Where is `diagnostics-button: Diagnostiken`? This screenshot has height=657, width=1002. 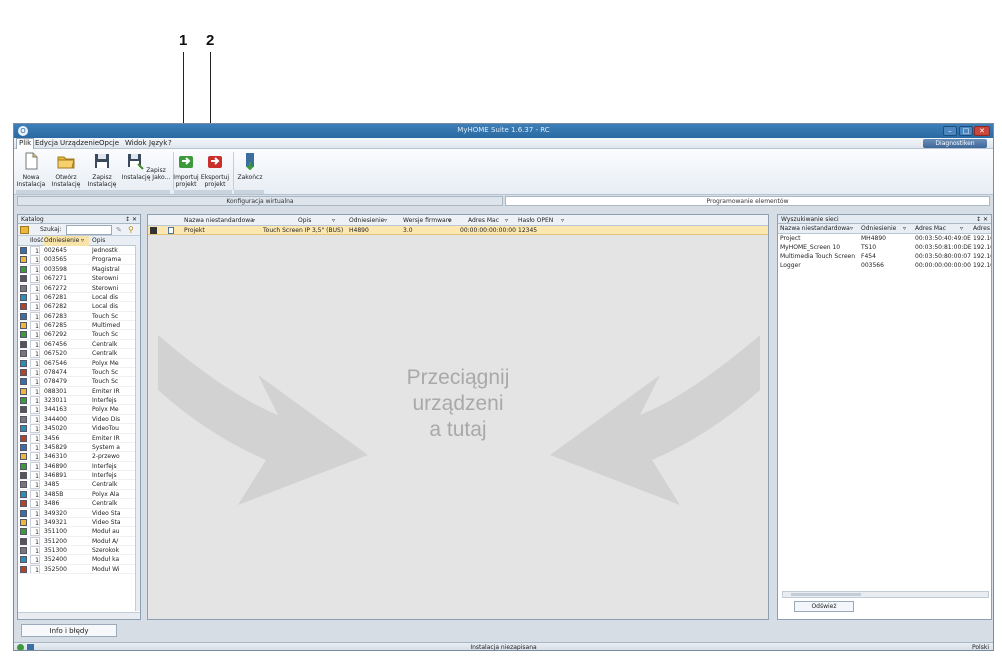
diagnostics-button: Diagnostiken is located at coordinates (955, 143).